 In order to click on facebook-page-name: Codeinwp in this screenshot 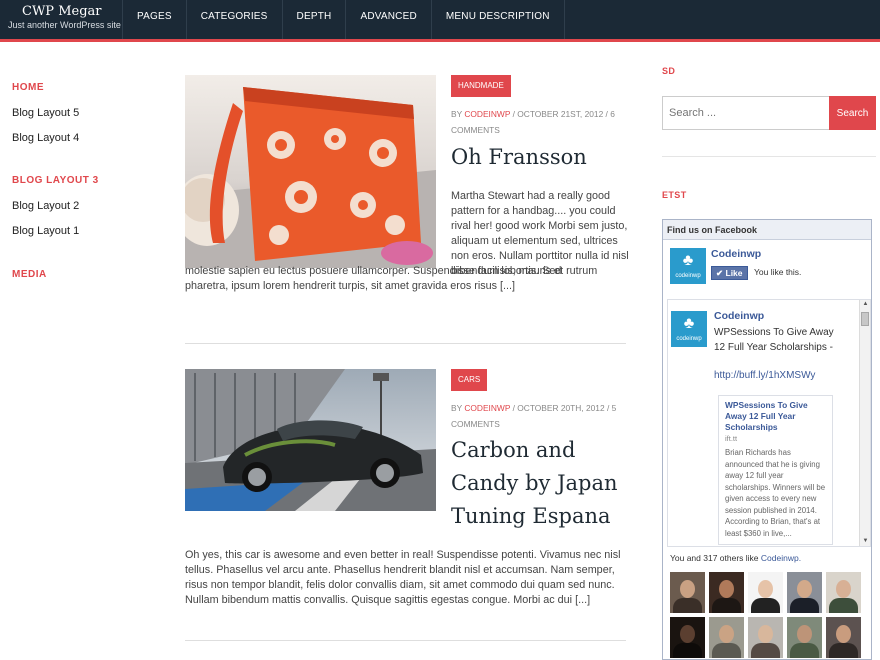, I will do `click(736, 254)`.